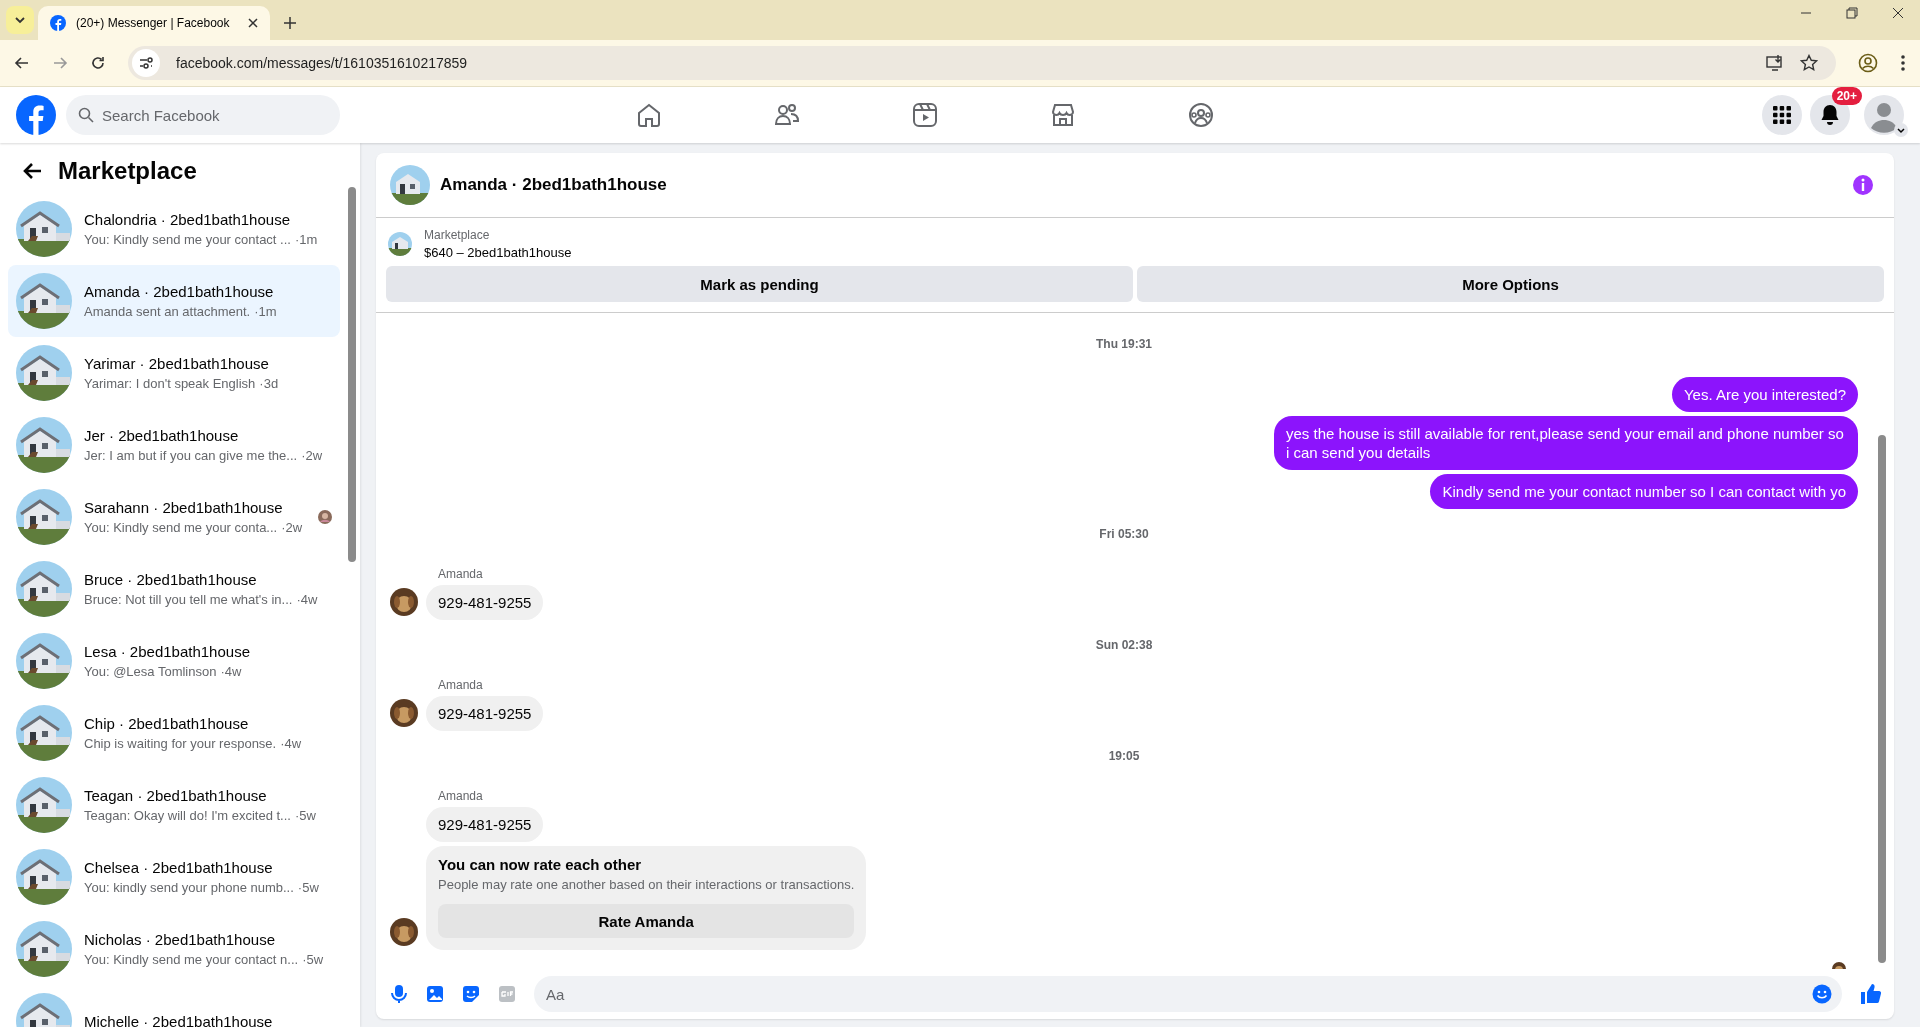 This screenshot has height=1027, width=1920. I want to click on groups-icon, so click(1201, 115).